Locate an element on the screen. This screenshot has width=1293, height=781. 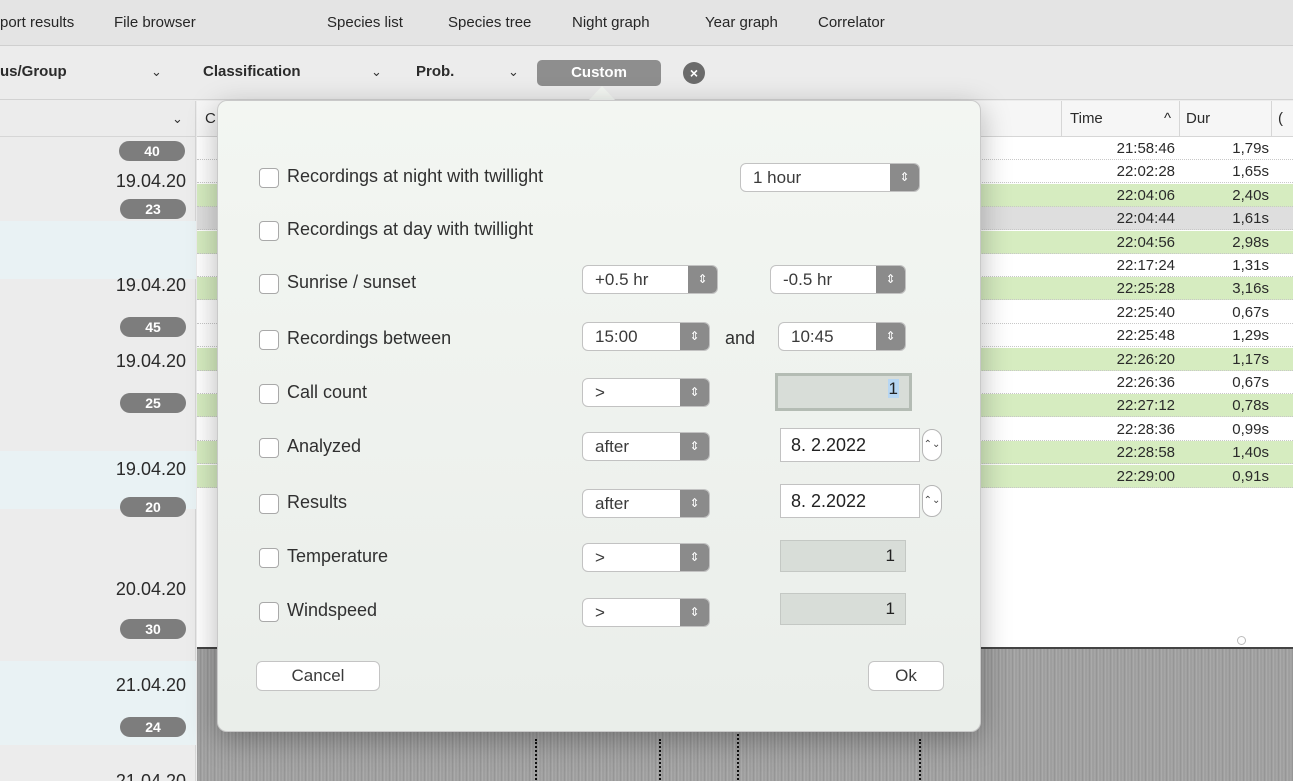
time-header-label: Time is located at coordinates (1086, 118).